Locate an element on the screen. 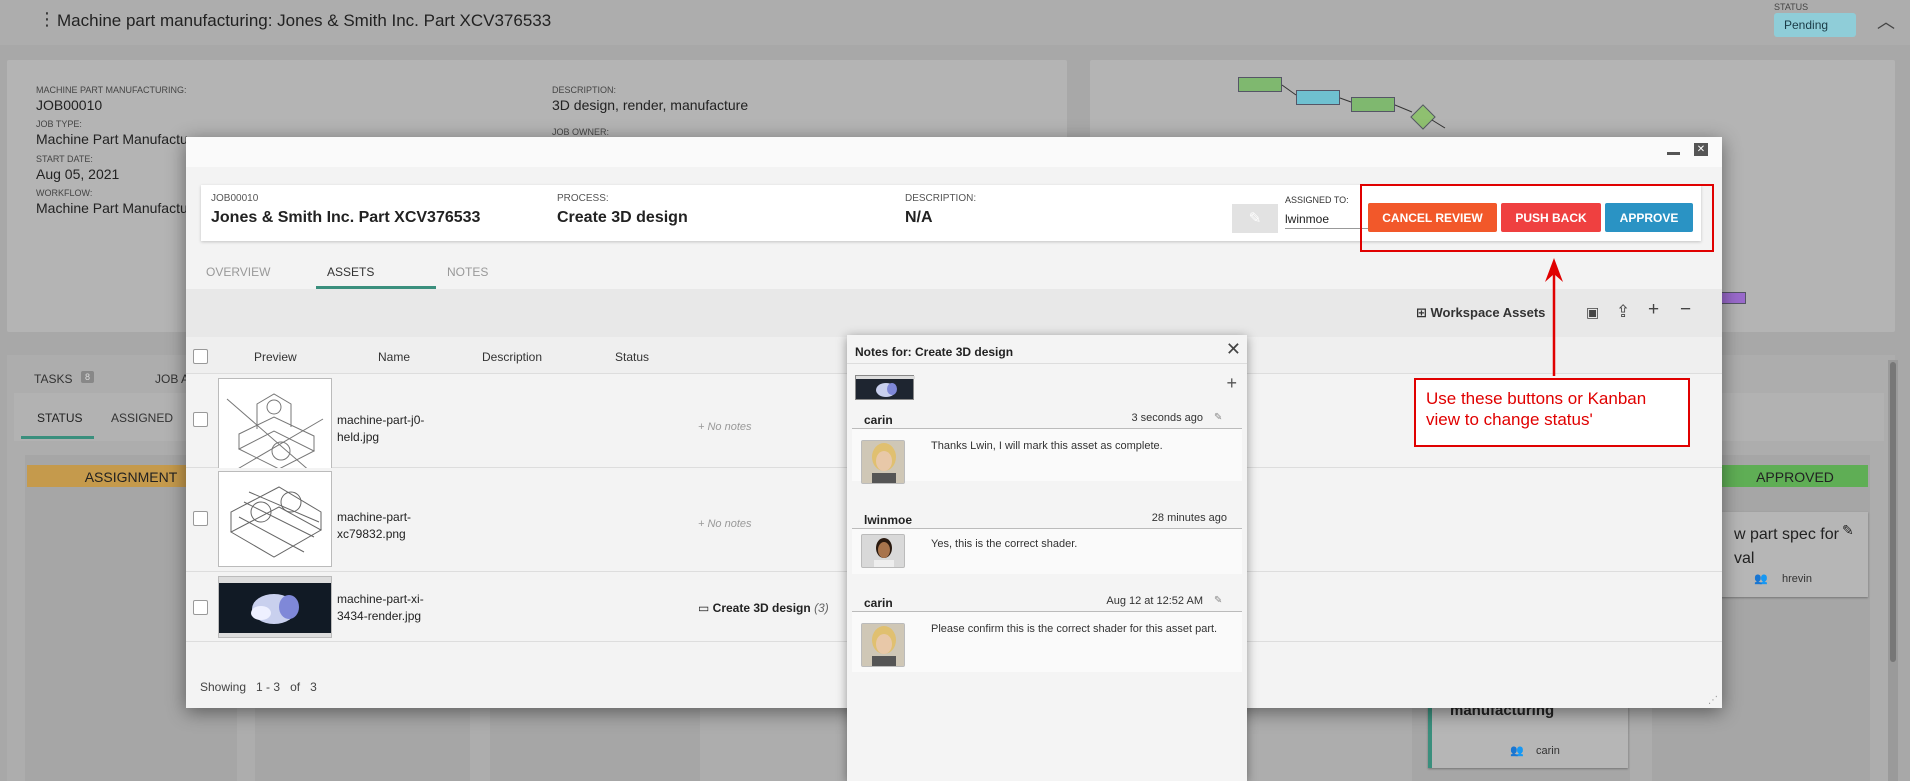 The width and height of the screenshot is (1910, 781). mpm-value: JOB00010 is located at coordinates (69, 105).